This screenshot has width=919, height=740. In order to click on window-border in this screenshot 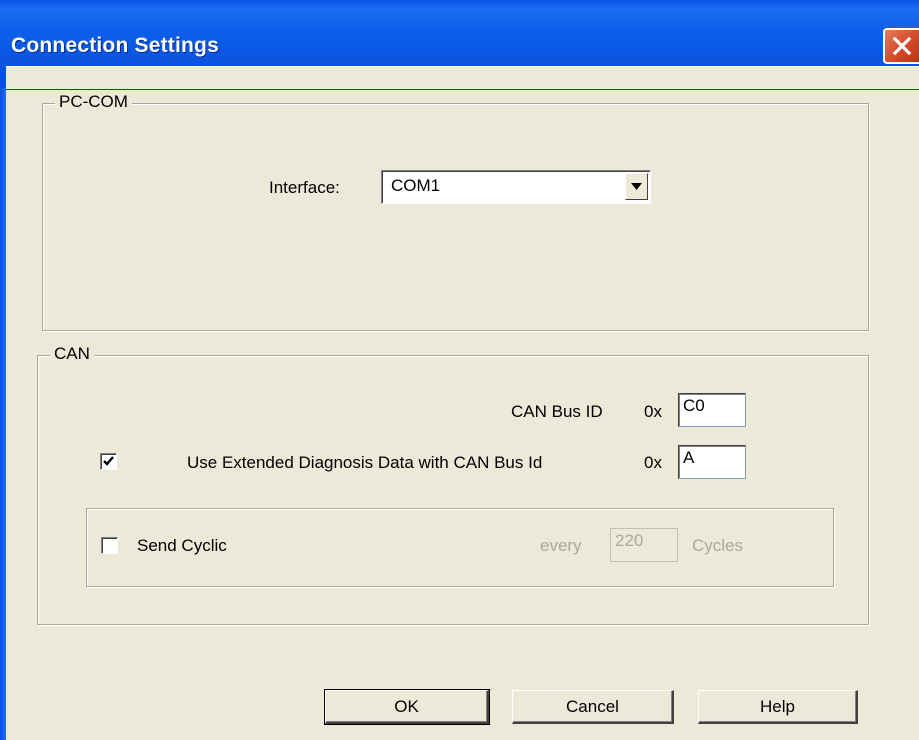, I will do `click(3, 414)`.